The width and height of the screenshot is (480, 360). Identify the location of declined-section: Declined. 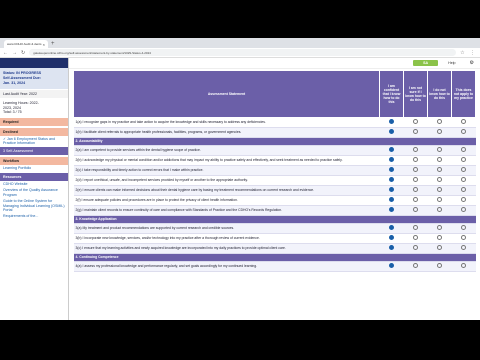
(34, 131).